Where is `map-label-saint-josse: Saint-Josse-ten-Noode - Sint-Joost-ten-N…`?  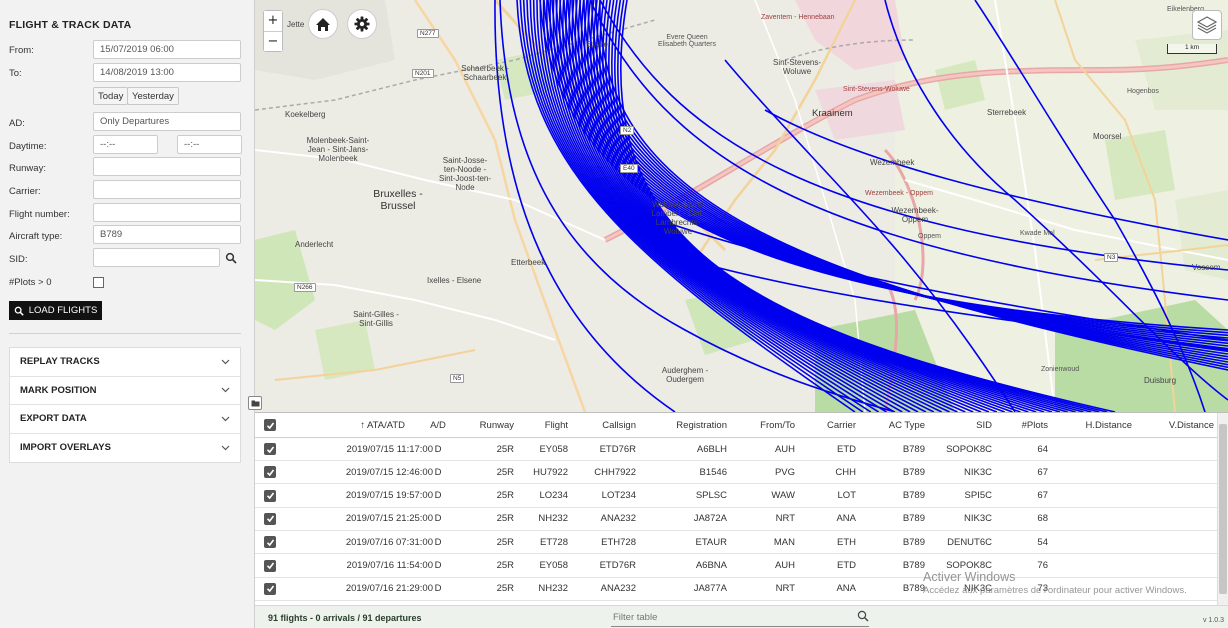 map-label-saint-josse: Saint-Josse-ten-Noode - Sint-Joost-ten-N… is located at coordinates (465, 174).